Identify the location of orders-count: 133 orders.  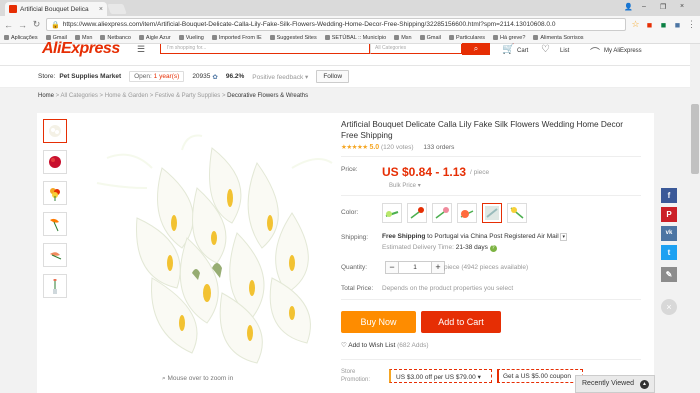
(439, 147).